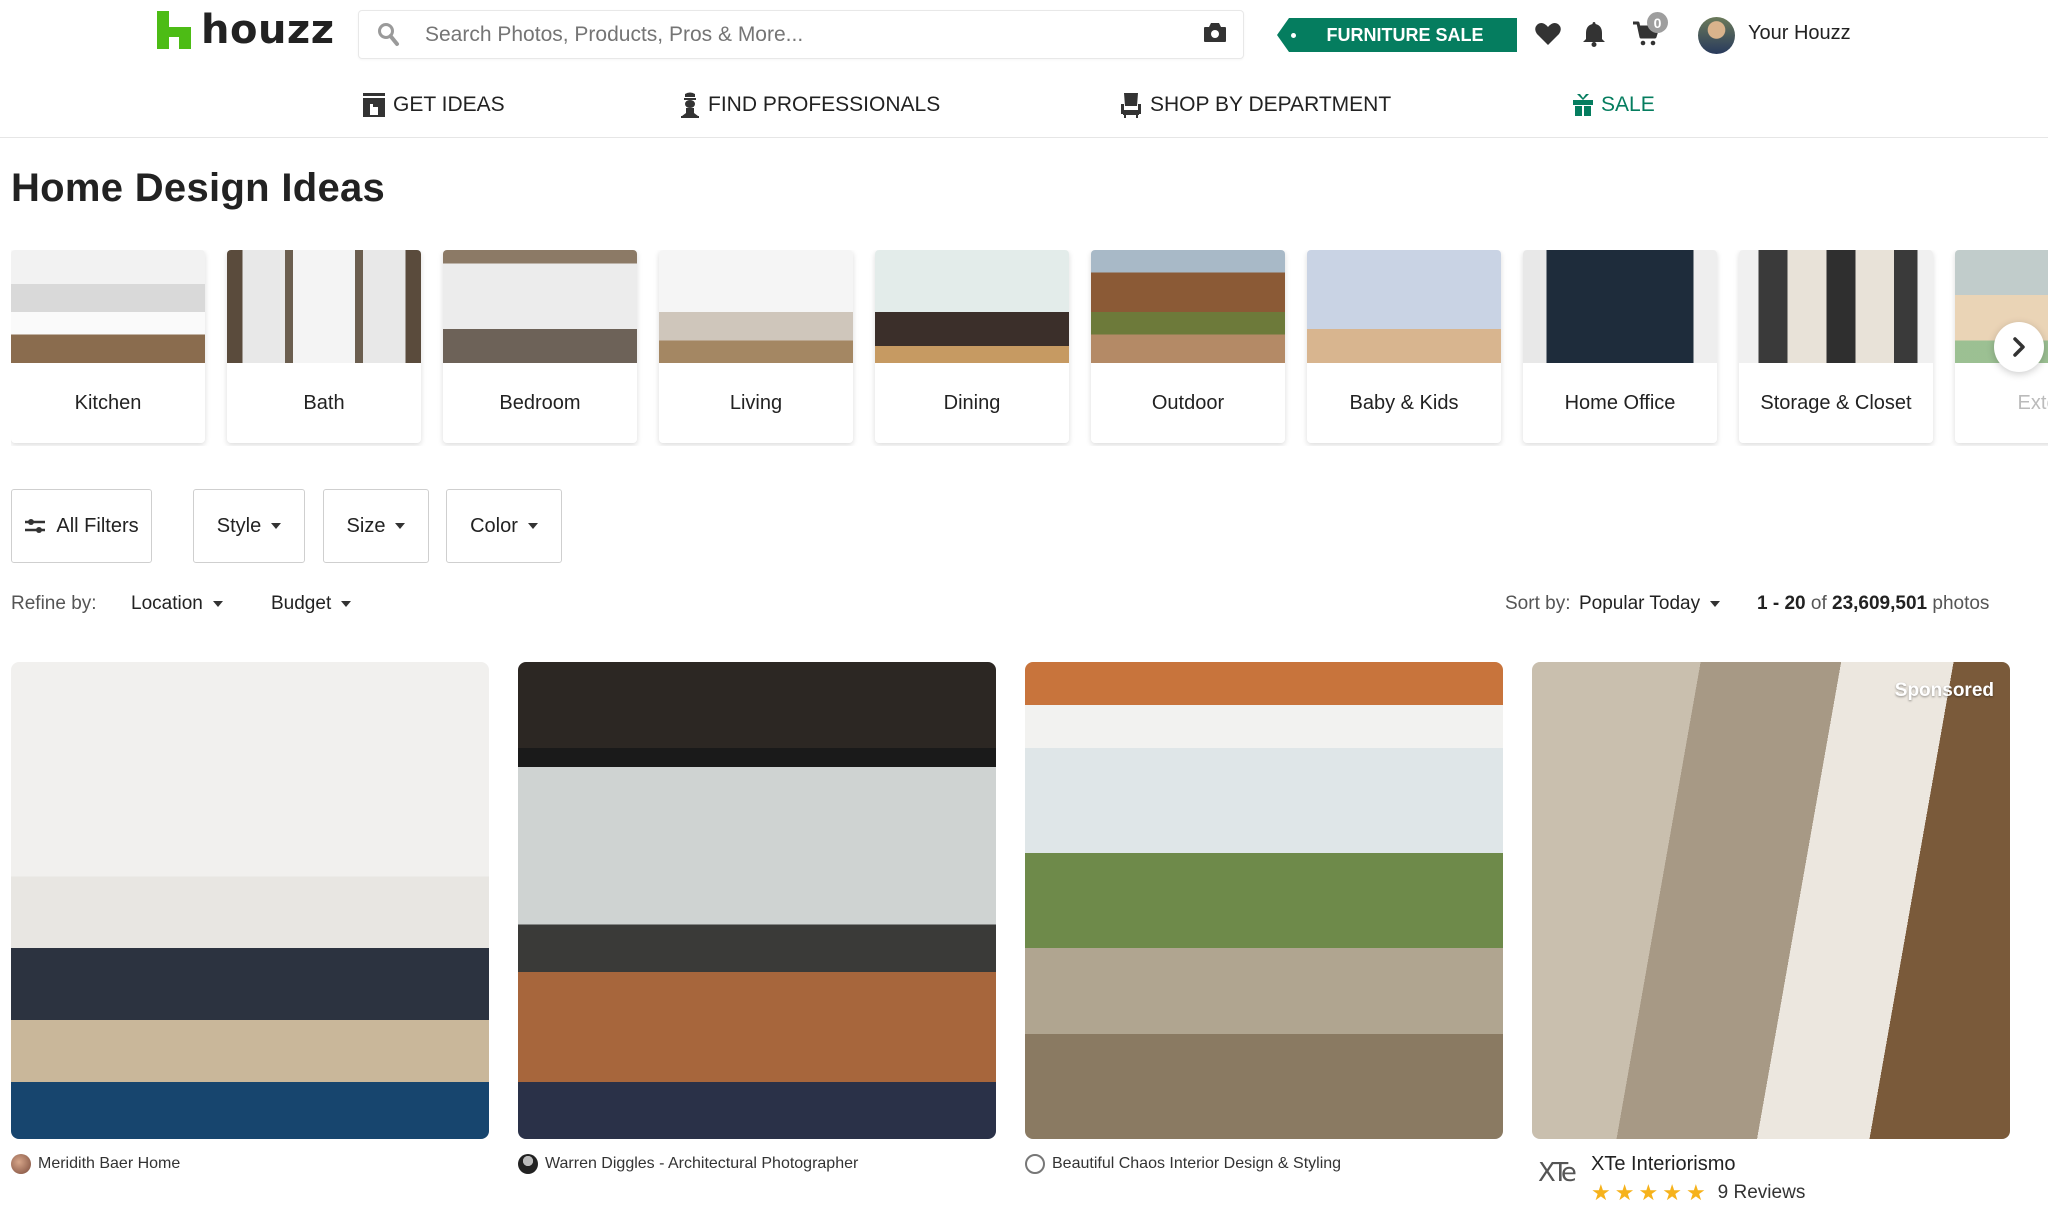 The height and width of the screenshot is (1208, 2048). Describe the element at coordinates (2032, 402) in the screenshot. I see `category-label: Exterior` at that location.